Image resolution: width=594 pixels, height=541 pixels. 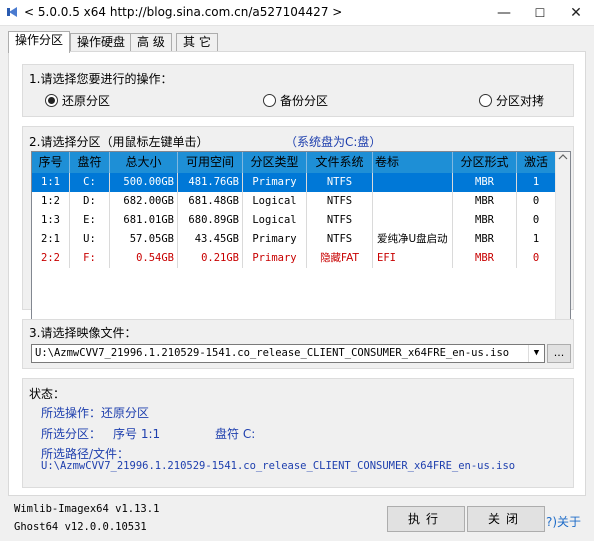 I want to click on radio-restore-indicator, so click(x=51, y=100).